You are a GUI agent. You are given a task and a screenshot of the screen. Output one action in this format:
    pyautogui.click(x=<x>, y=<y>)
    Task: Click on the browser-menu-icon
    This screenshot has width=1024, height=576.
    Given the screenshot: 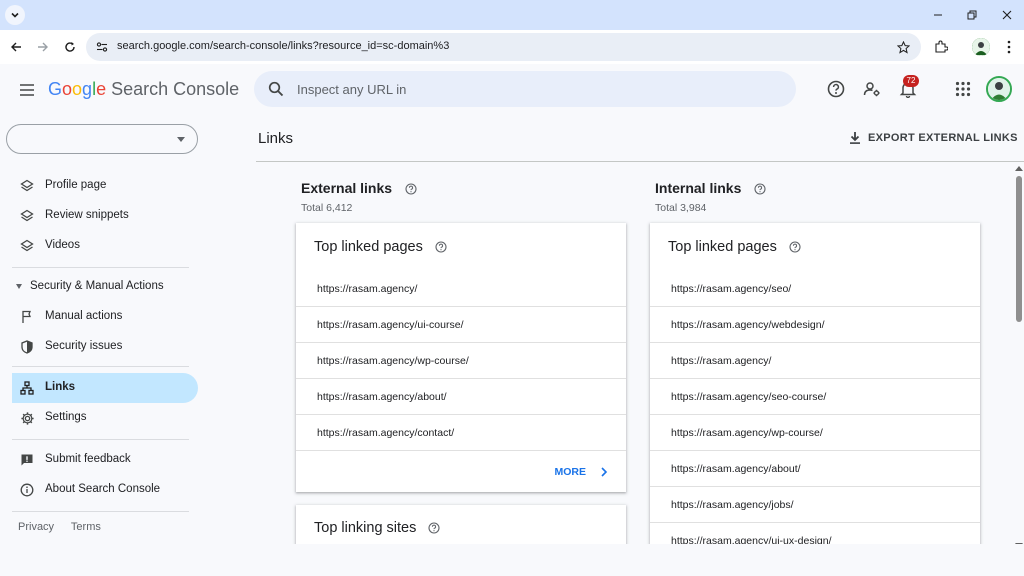 What is the action you would take?
    pyautogui.click(x=1009, y=47)
    